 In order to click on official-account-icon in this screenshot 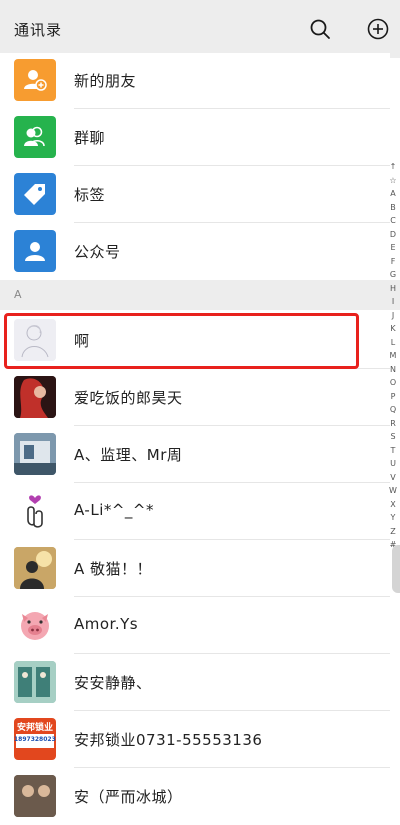, I will do `click(35, 251)`.